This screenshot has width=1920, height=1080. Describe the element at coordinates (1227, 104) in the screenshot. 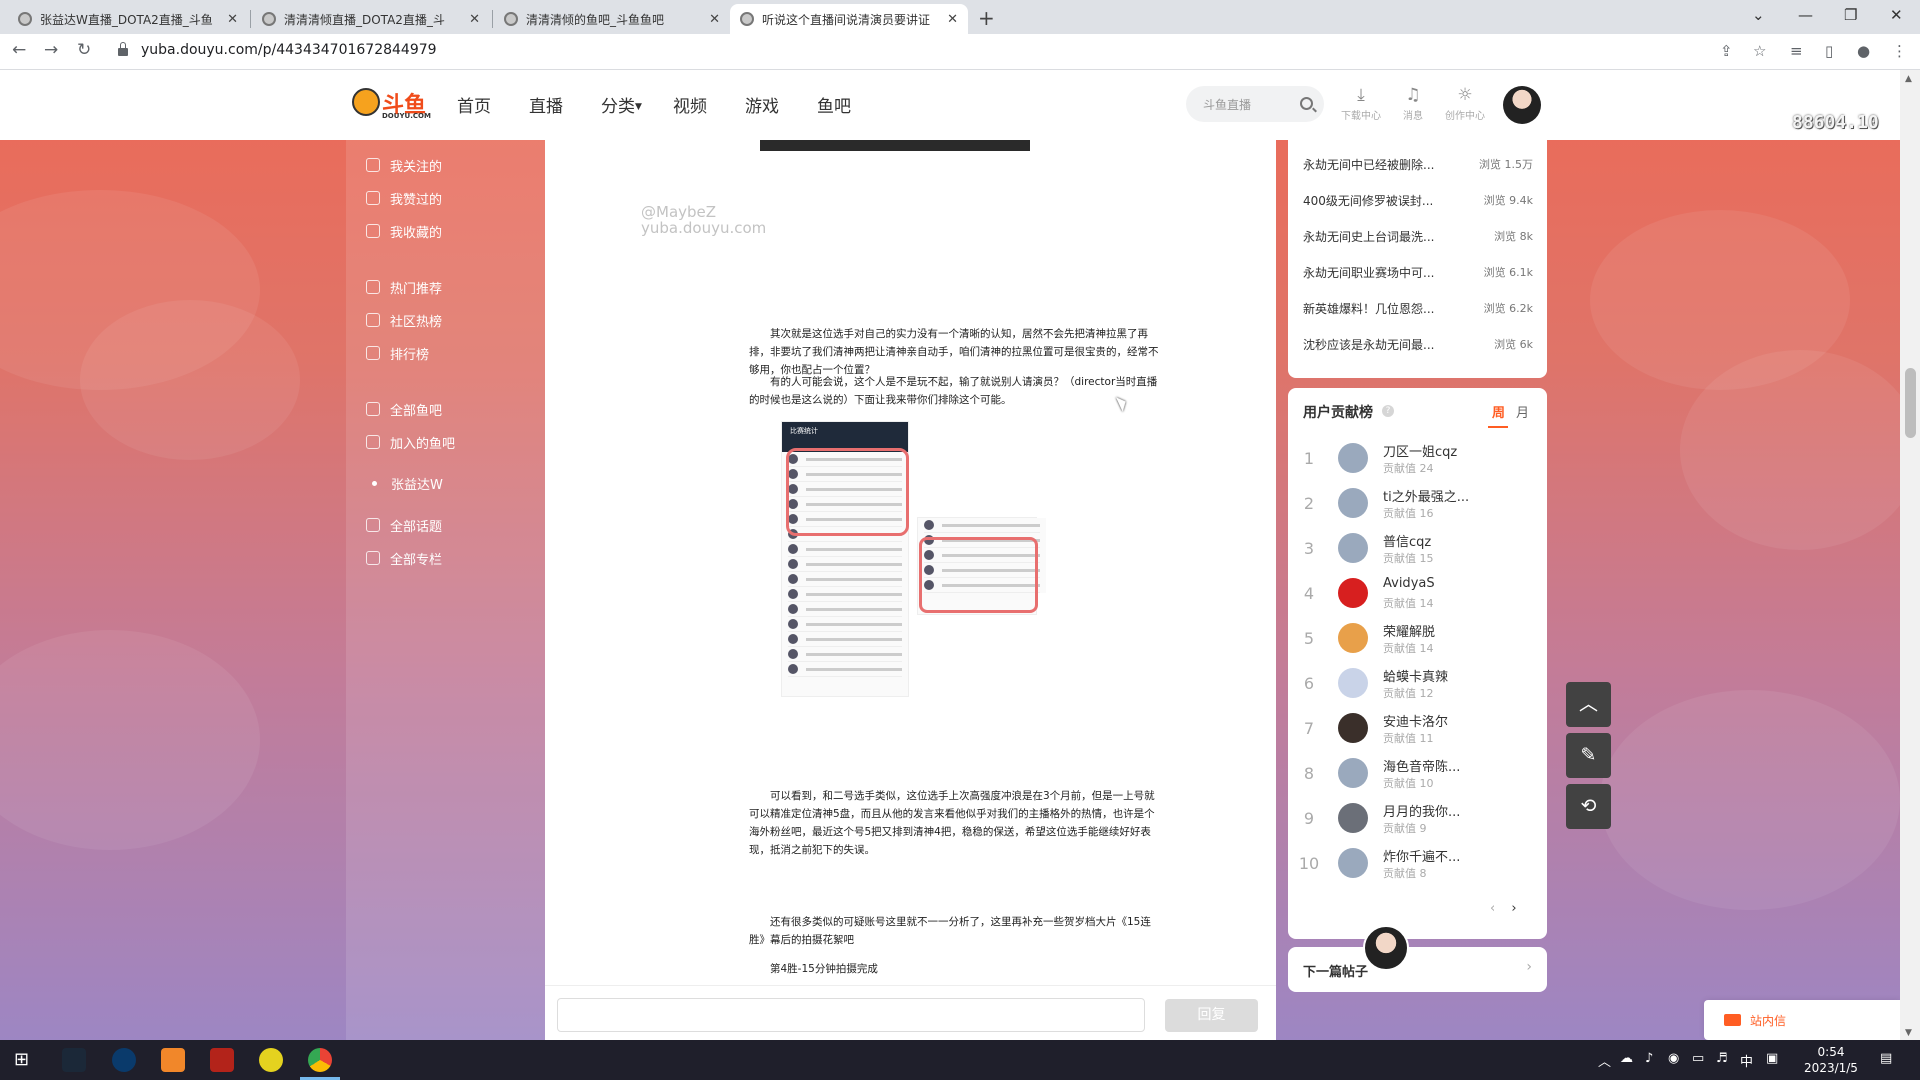

I see `search-input: 斗鱼直播` at that location.